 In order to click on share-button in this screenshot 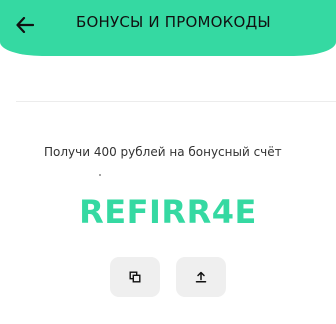, I will do `click(201, 277)`.